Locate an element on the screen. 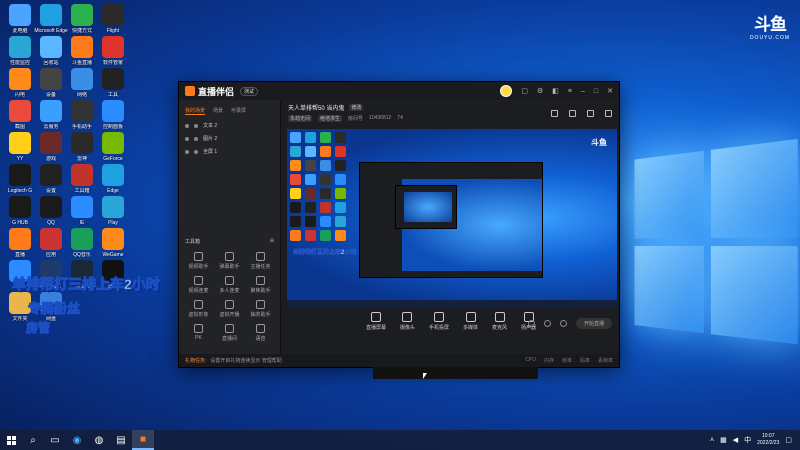 The image size is (800, 450). tray-chevron-icon: ˄ is located at coordinates (712, 440).